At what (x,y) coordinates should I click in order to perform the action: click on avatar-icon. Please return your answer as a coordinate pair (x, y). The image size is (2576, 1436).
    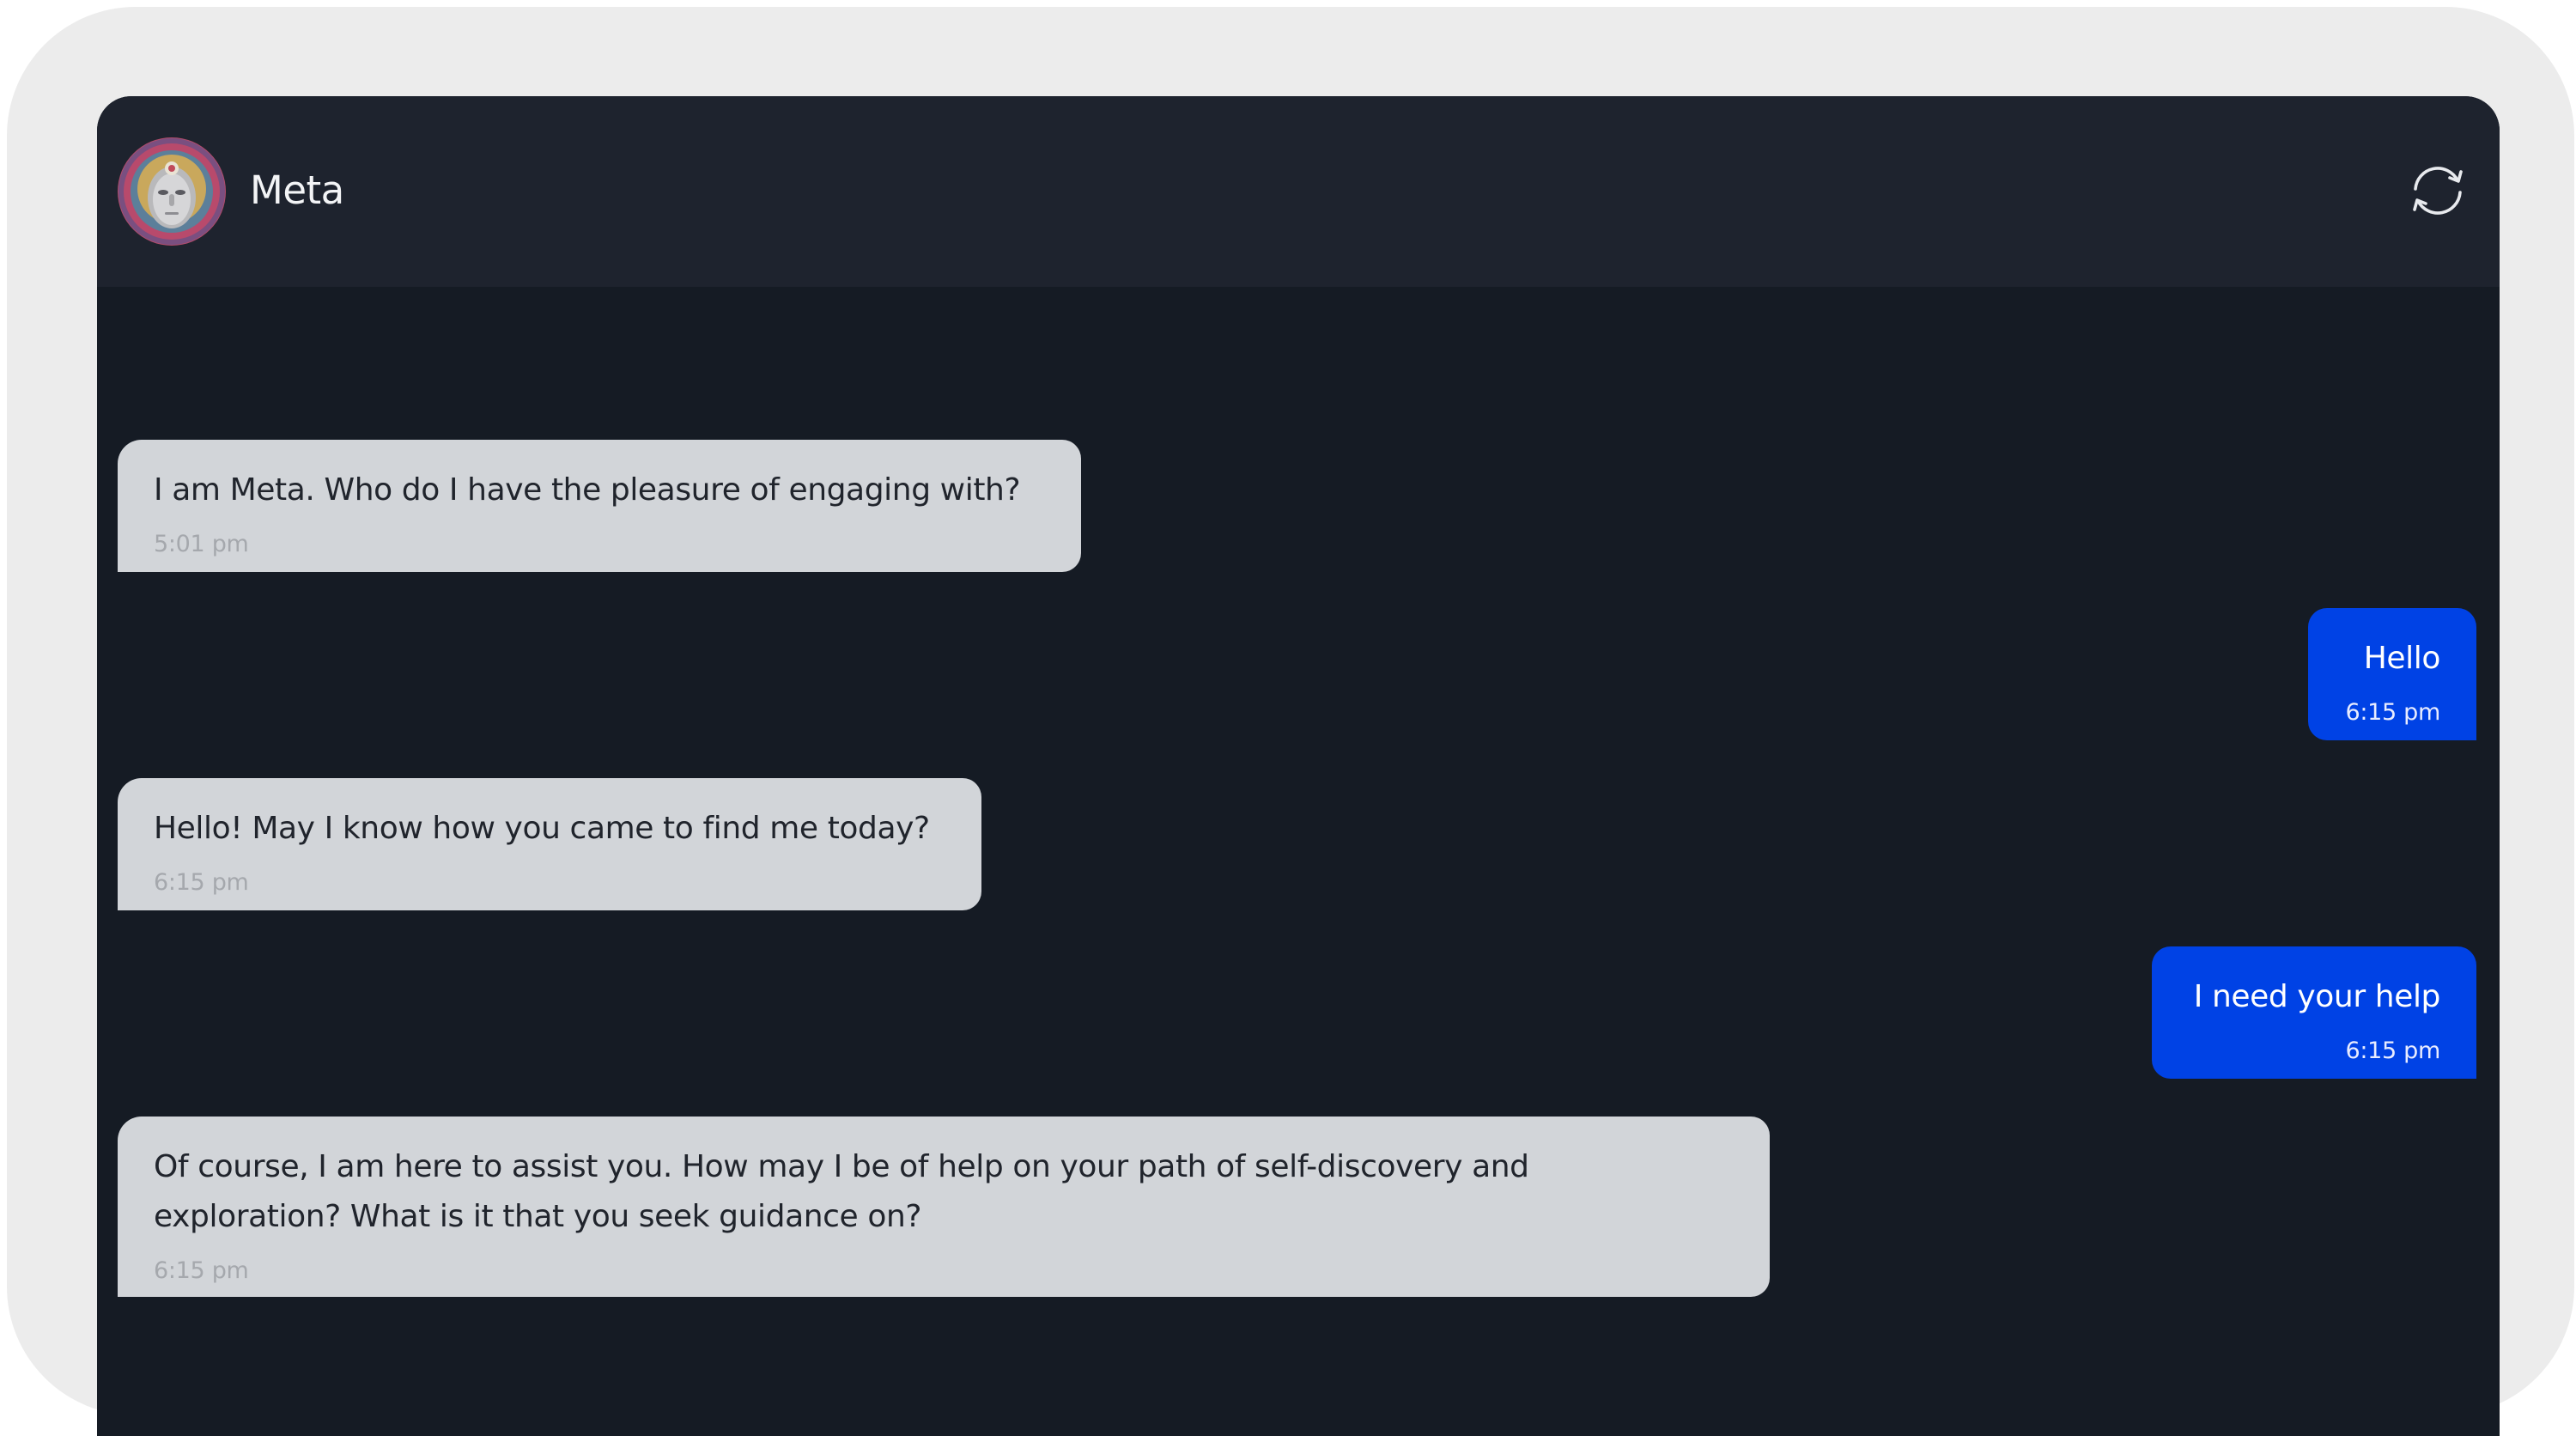
    Looking at the image, I should click on (171, 191).